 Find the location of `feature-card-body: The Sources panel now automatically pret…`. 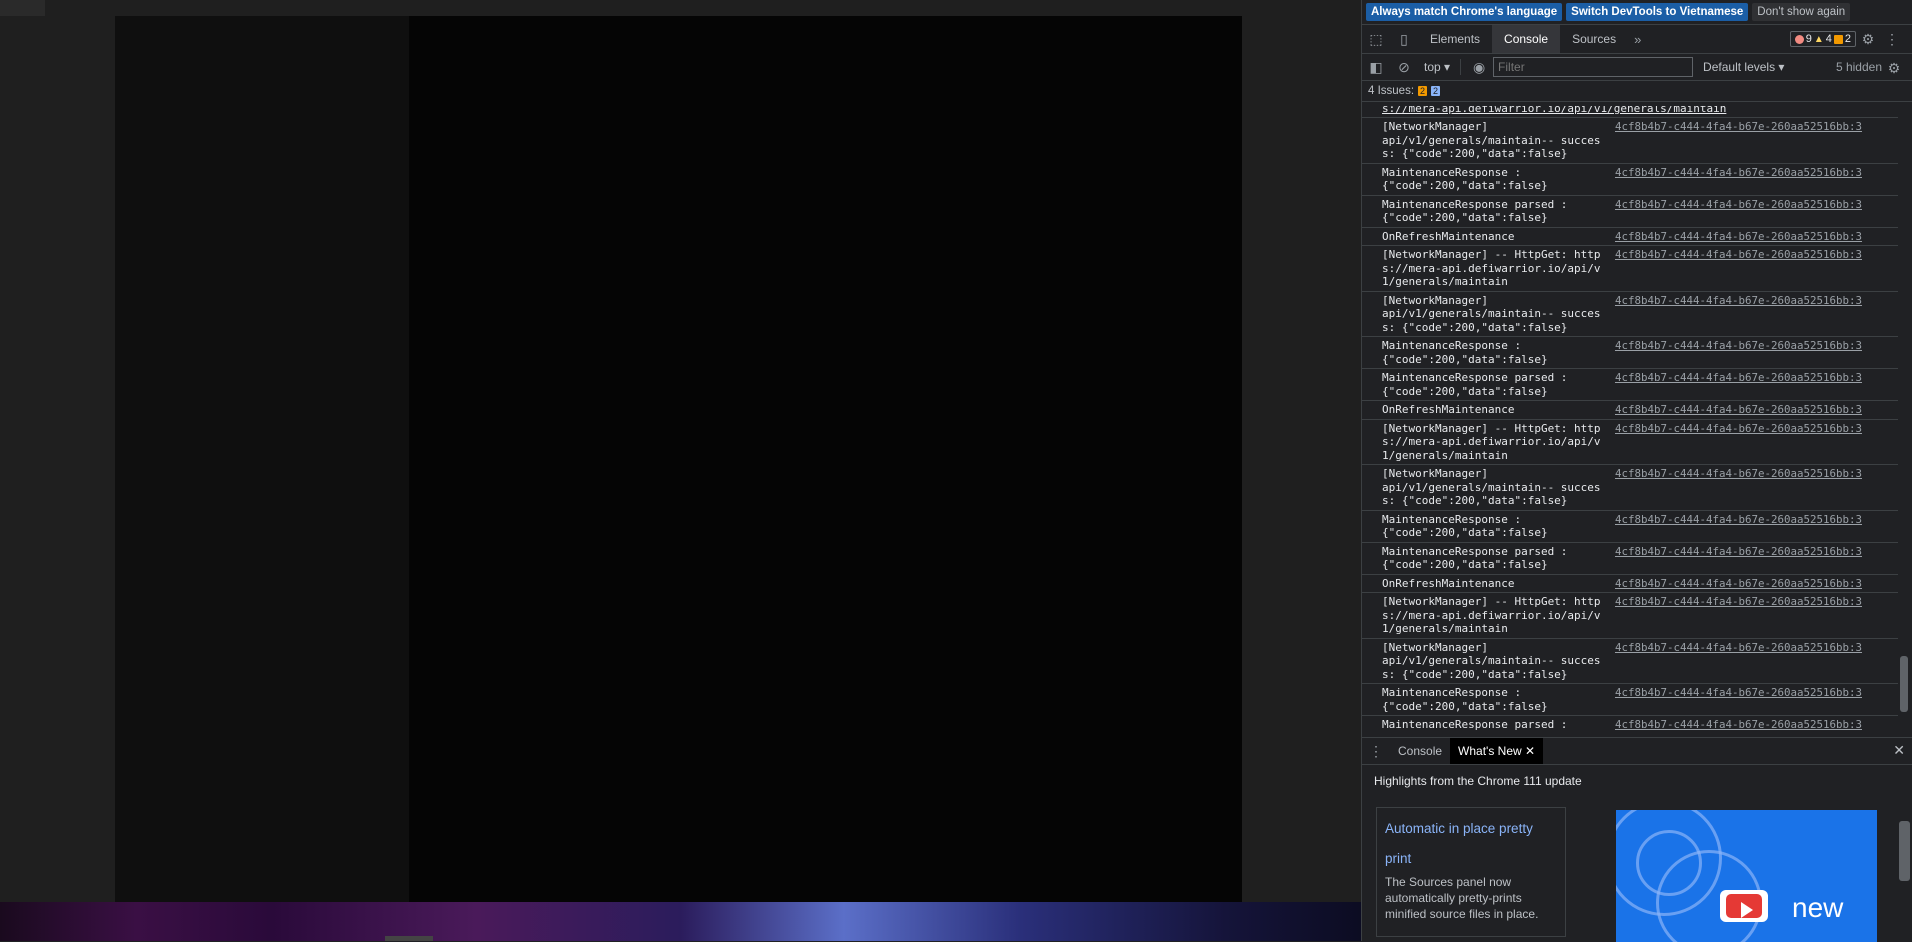

feature-card-body: The Sources panel now automatically pret… is located at coordinates (1462, 898).